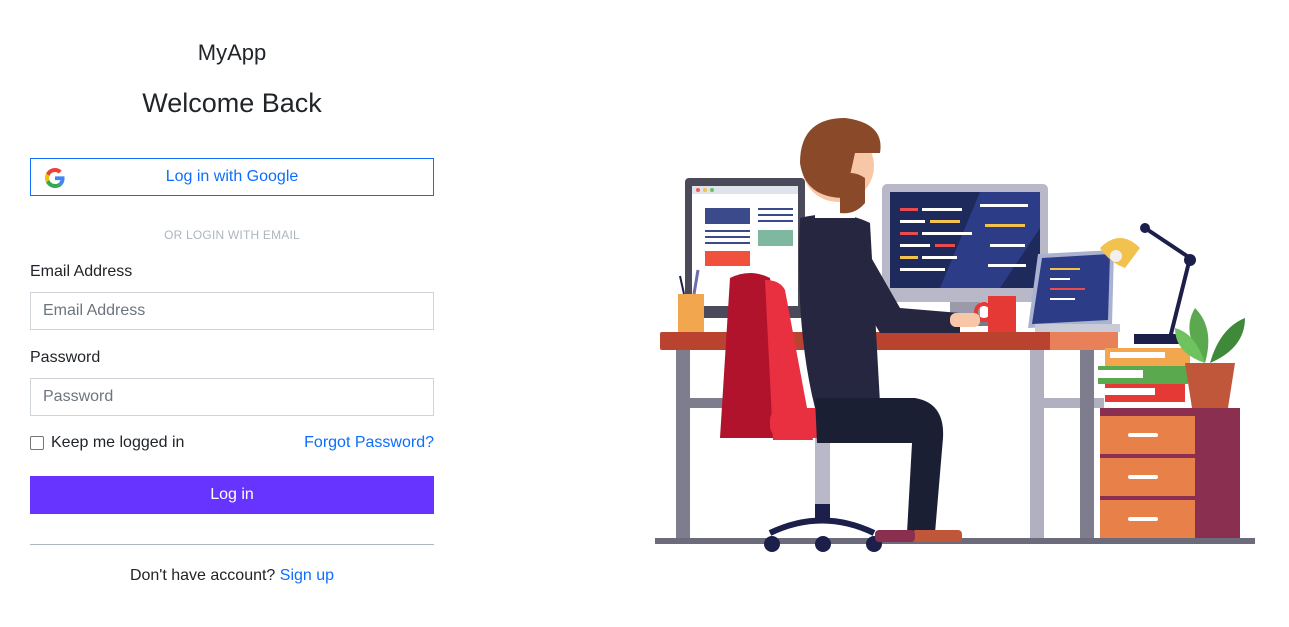  What do you see at coordinates (1170, 473) in the screenshot?
I see `drawer-cabinet` at bounding box center [1170, 473].